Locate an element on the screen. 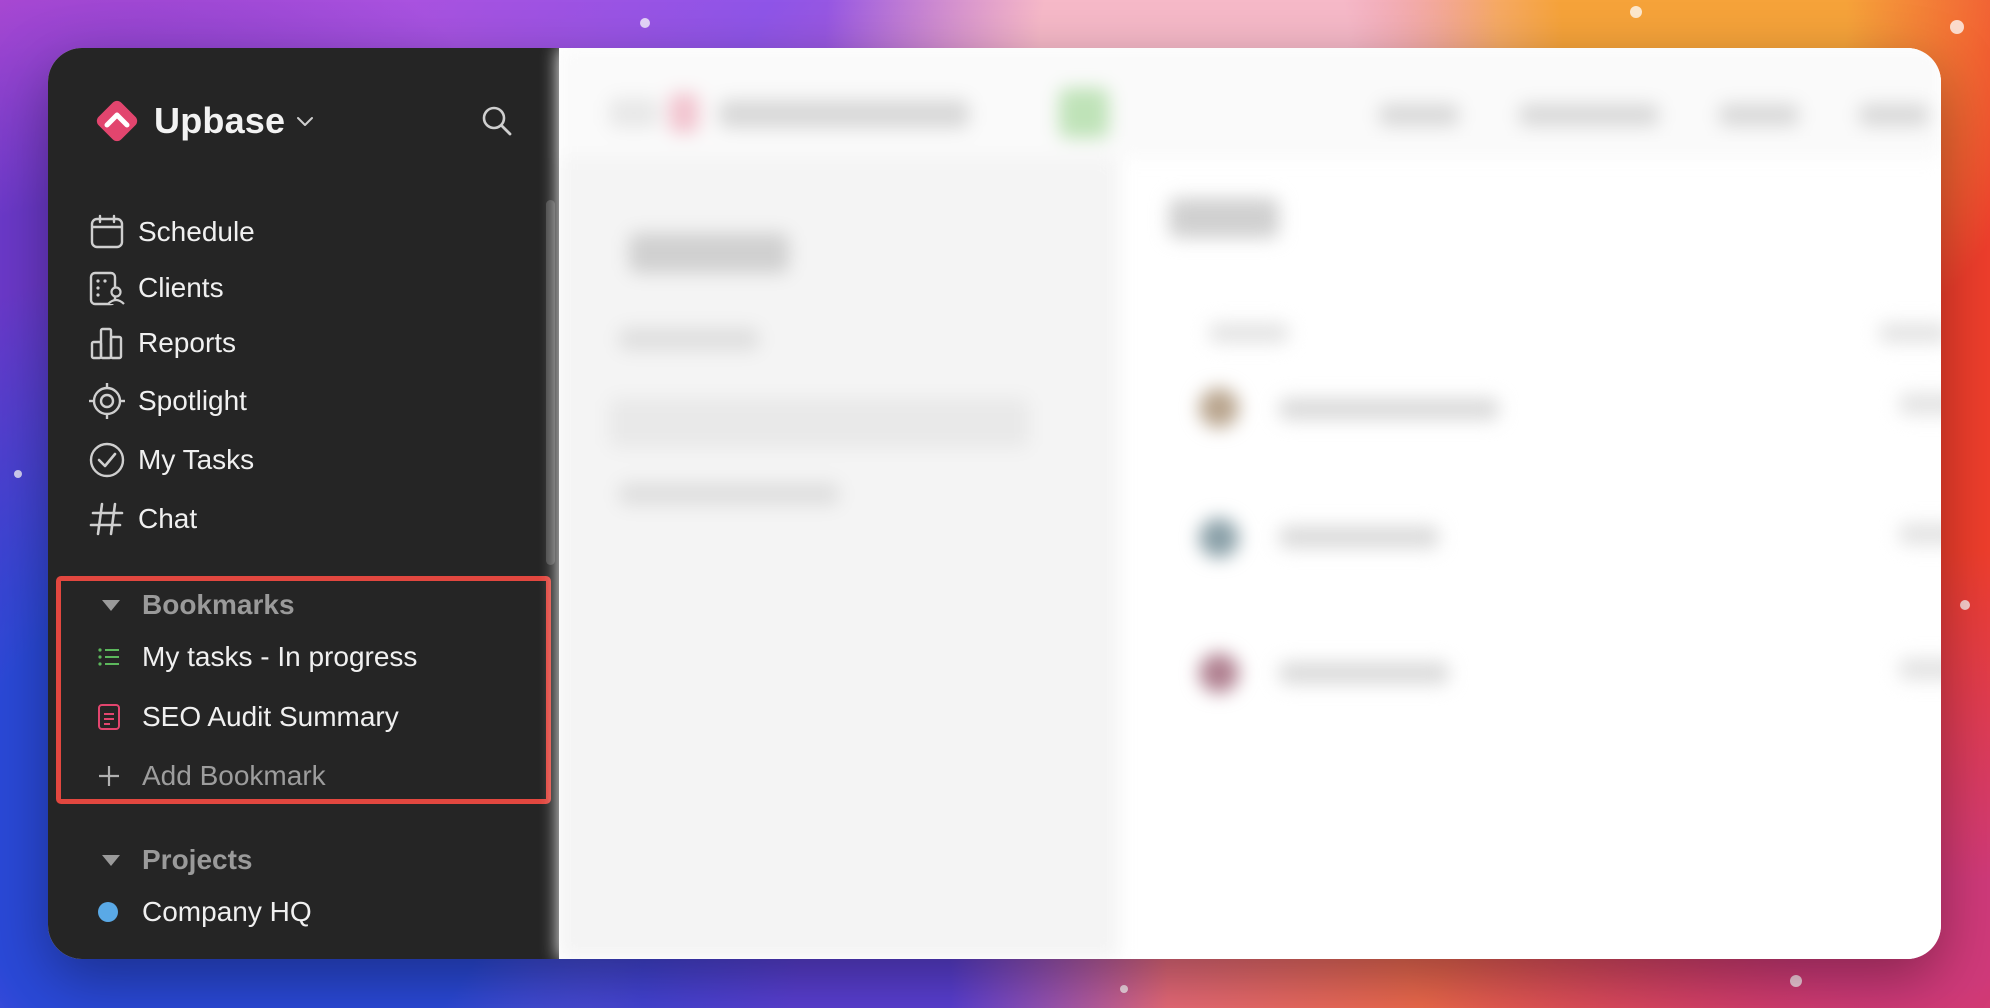 Image resolution: width=1990 pixels, height=1008 pixels. projects-title: Projects is located at coordinates (197, 859).